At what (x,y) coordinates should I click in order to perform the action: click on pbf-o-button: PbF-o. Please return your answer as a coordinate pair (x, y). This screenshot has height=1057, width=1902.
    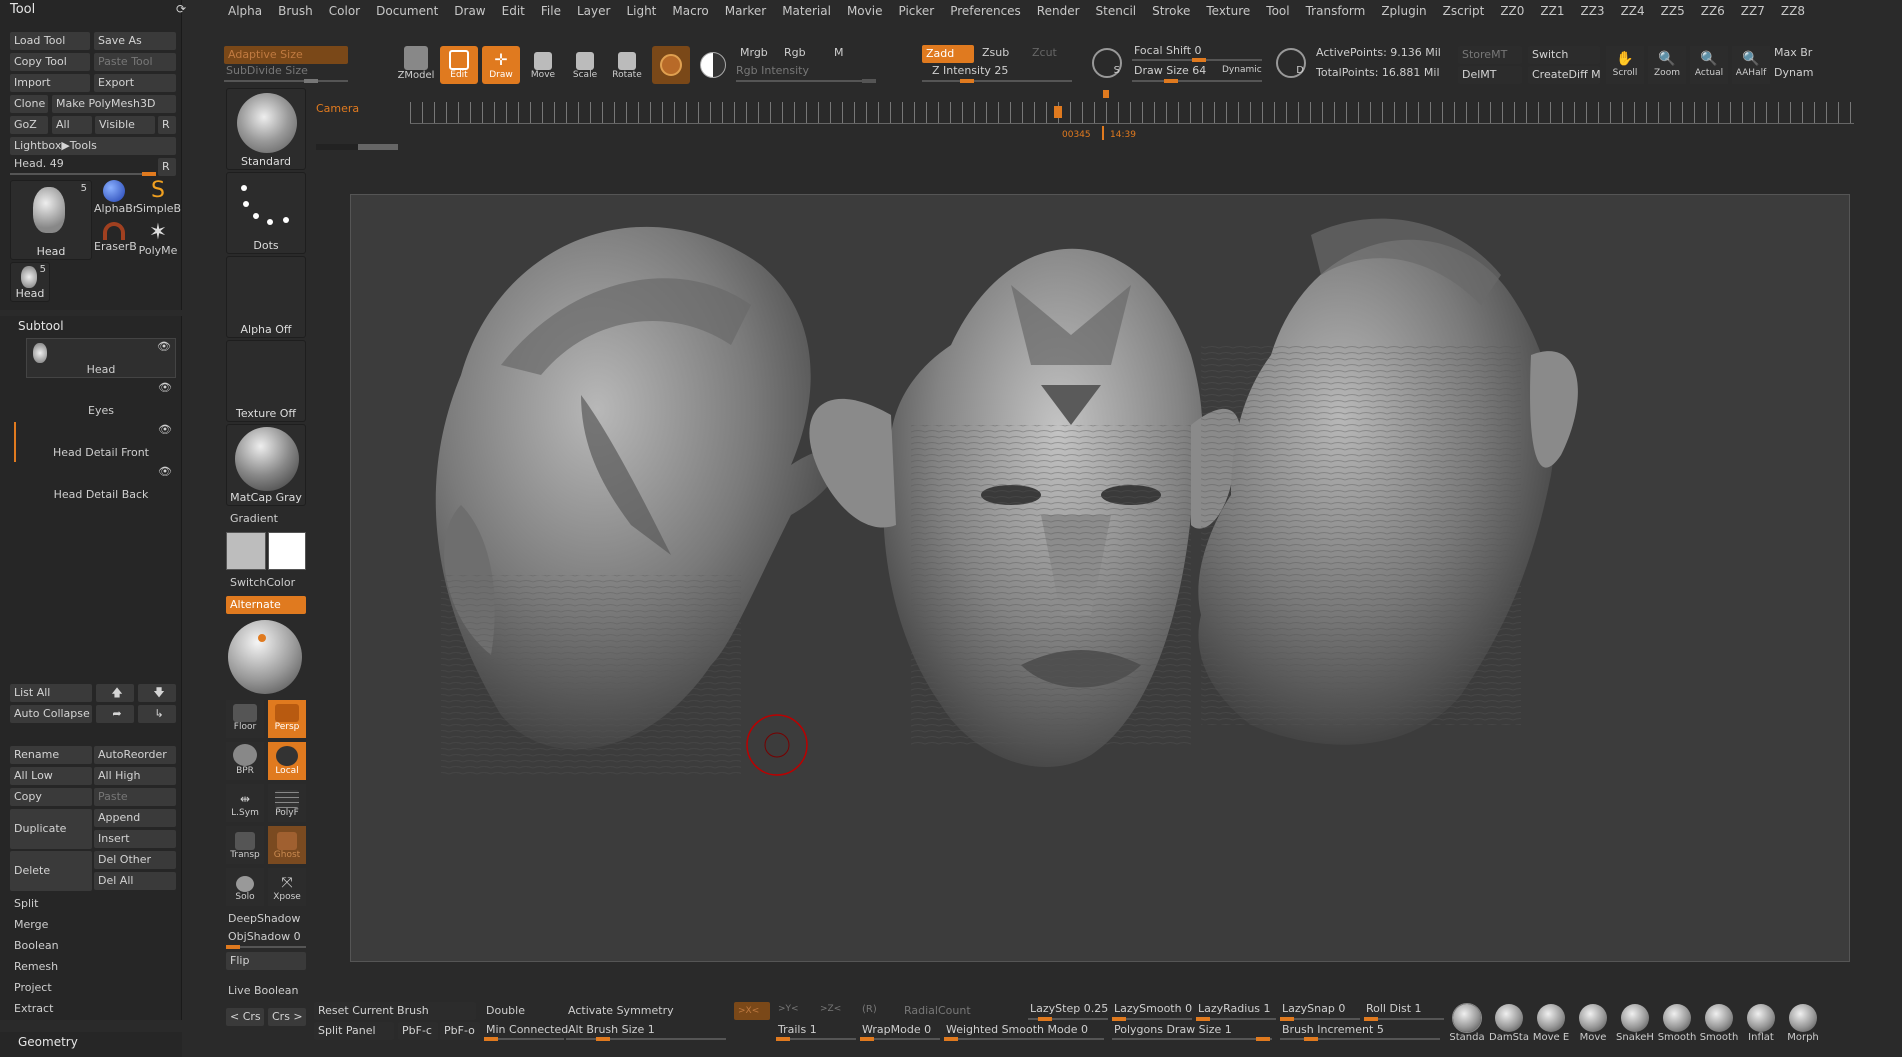
    Looking at the image, I should click on (460, 1031).